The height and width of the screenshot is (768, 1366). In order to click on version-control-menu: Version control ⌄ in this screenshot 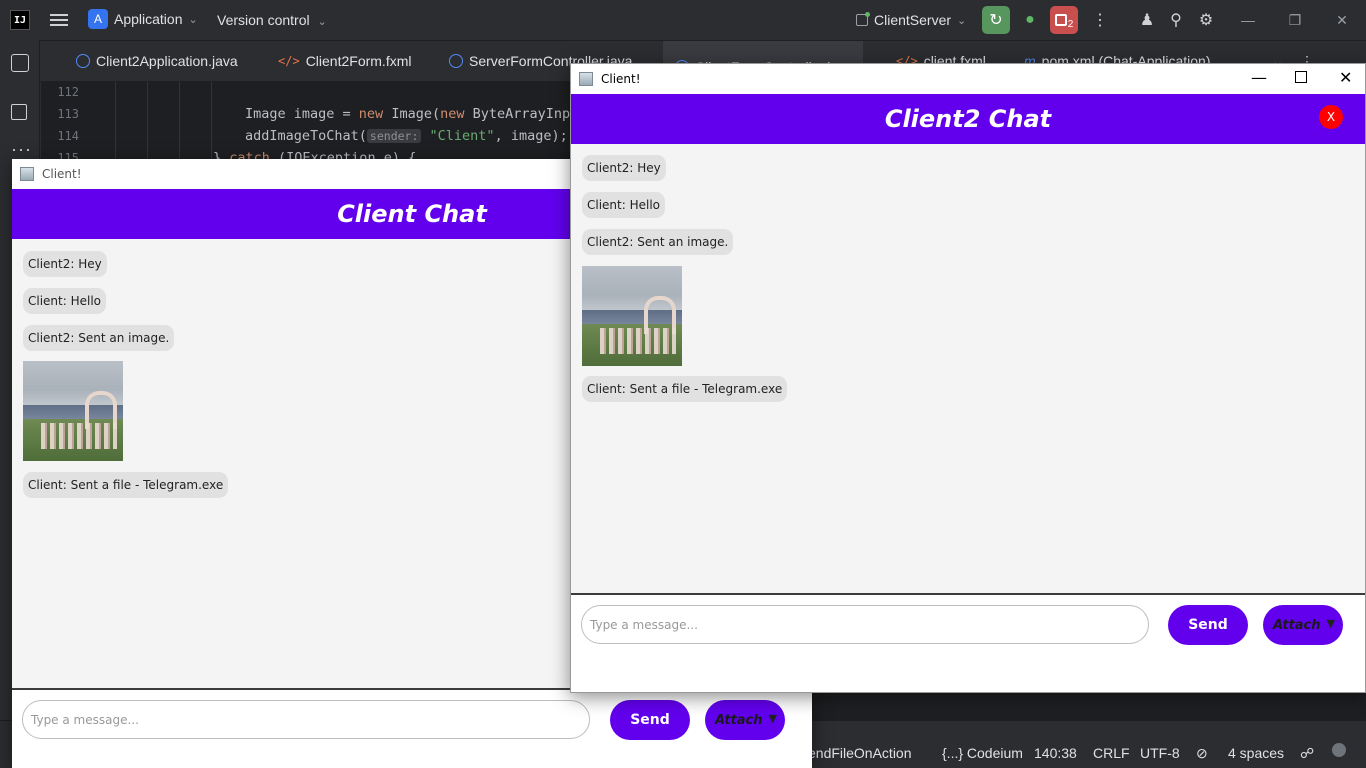, I will do `click(272, 20)`.